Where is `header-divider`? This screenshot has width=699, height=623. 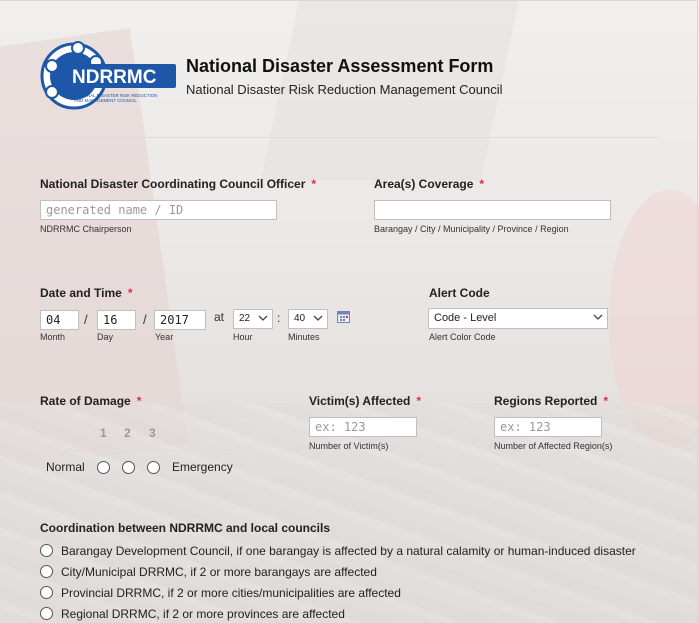 header-divider is located at coordinates (348, 137).